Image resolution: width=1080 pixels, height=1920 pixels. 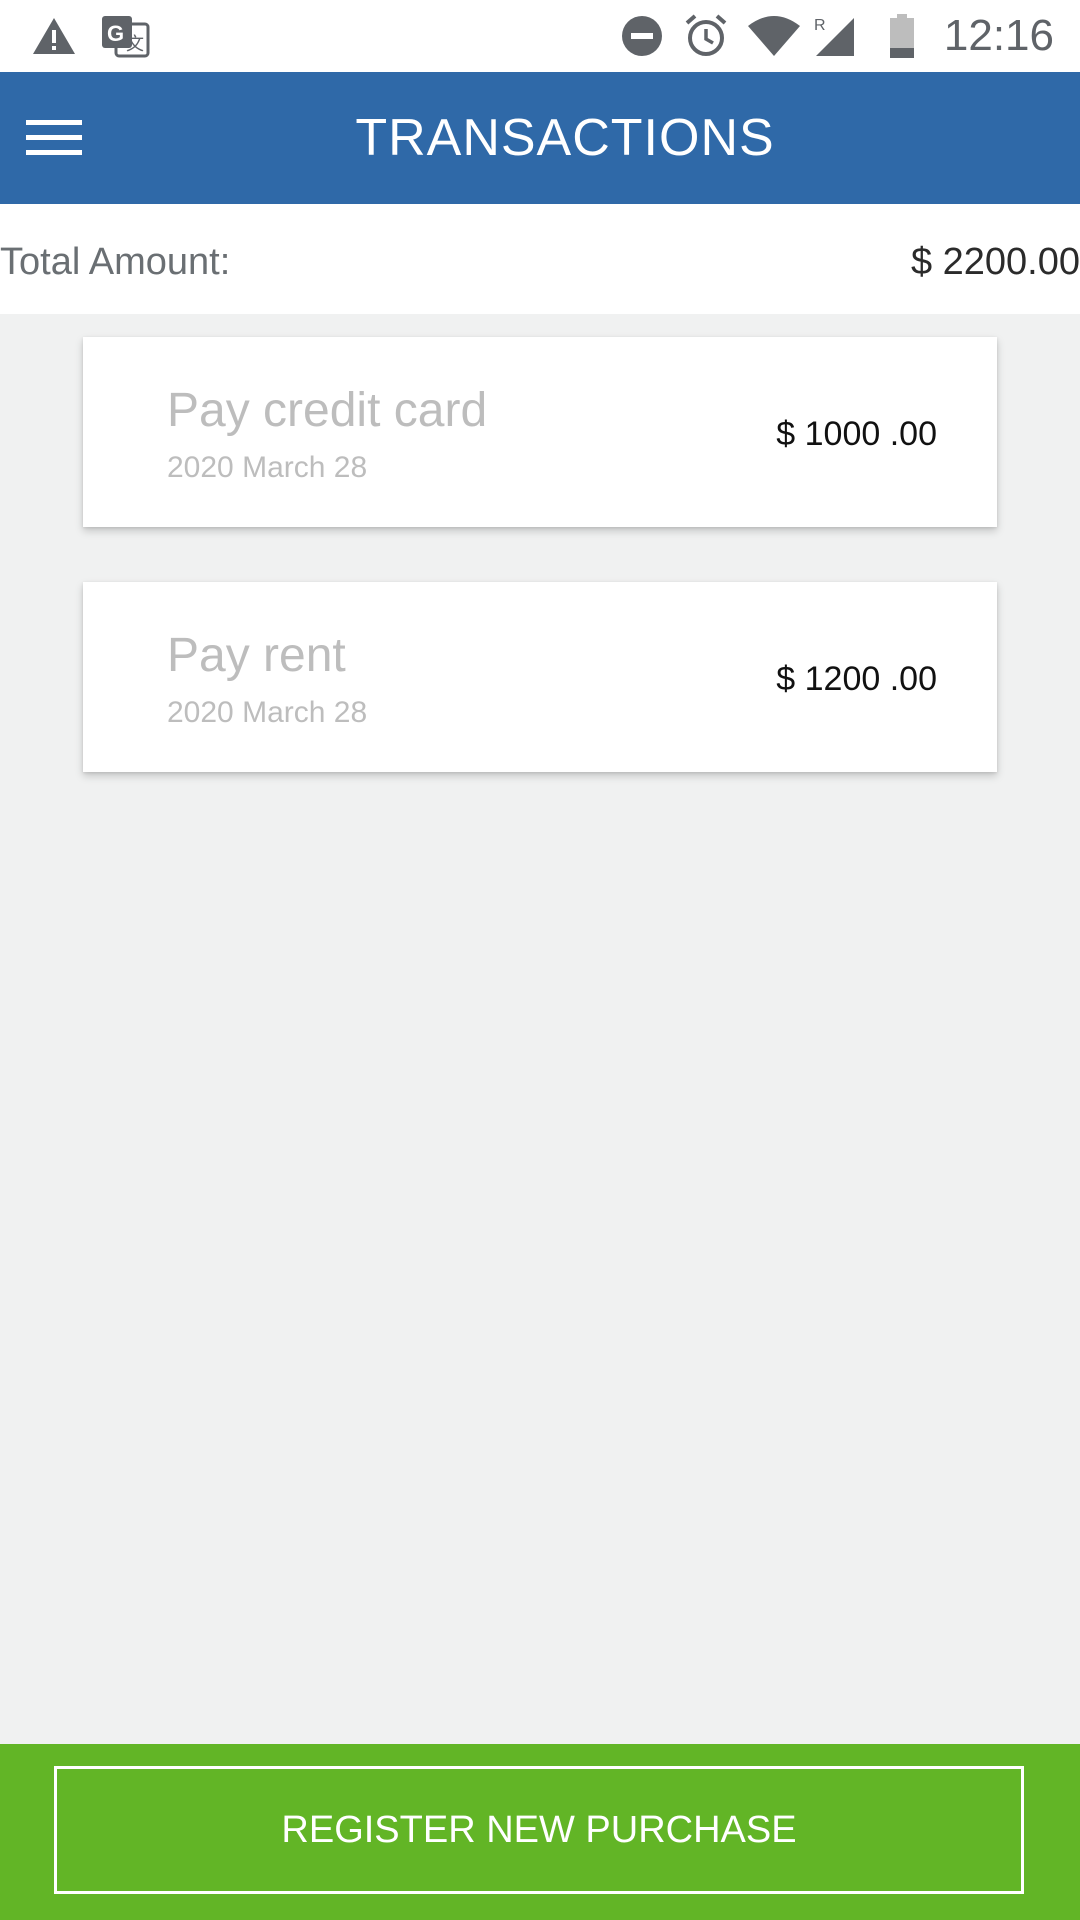 I want to click on transaction-title: Pay credit card, so click(x=327, y=410).